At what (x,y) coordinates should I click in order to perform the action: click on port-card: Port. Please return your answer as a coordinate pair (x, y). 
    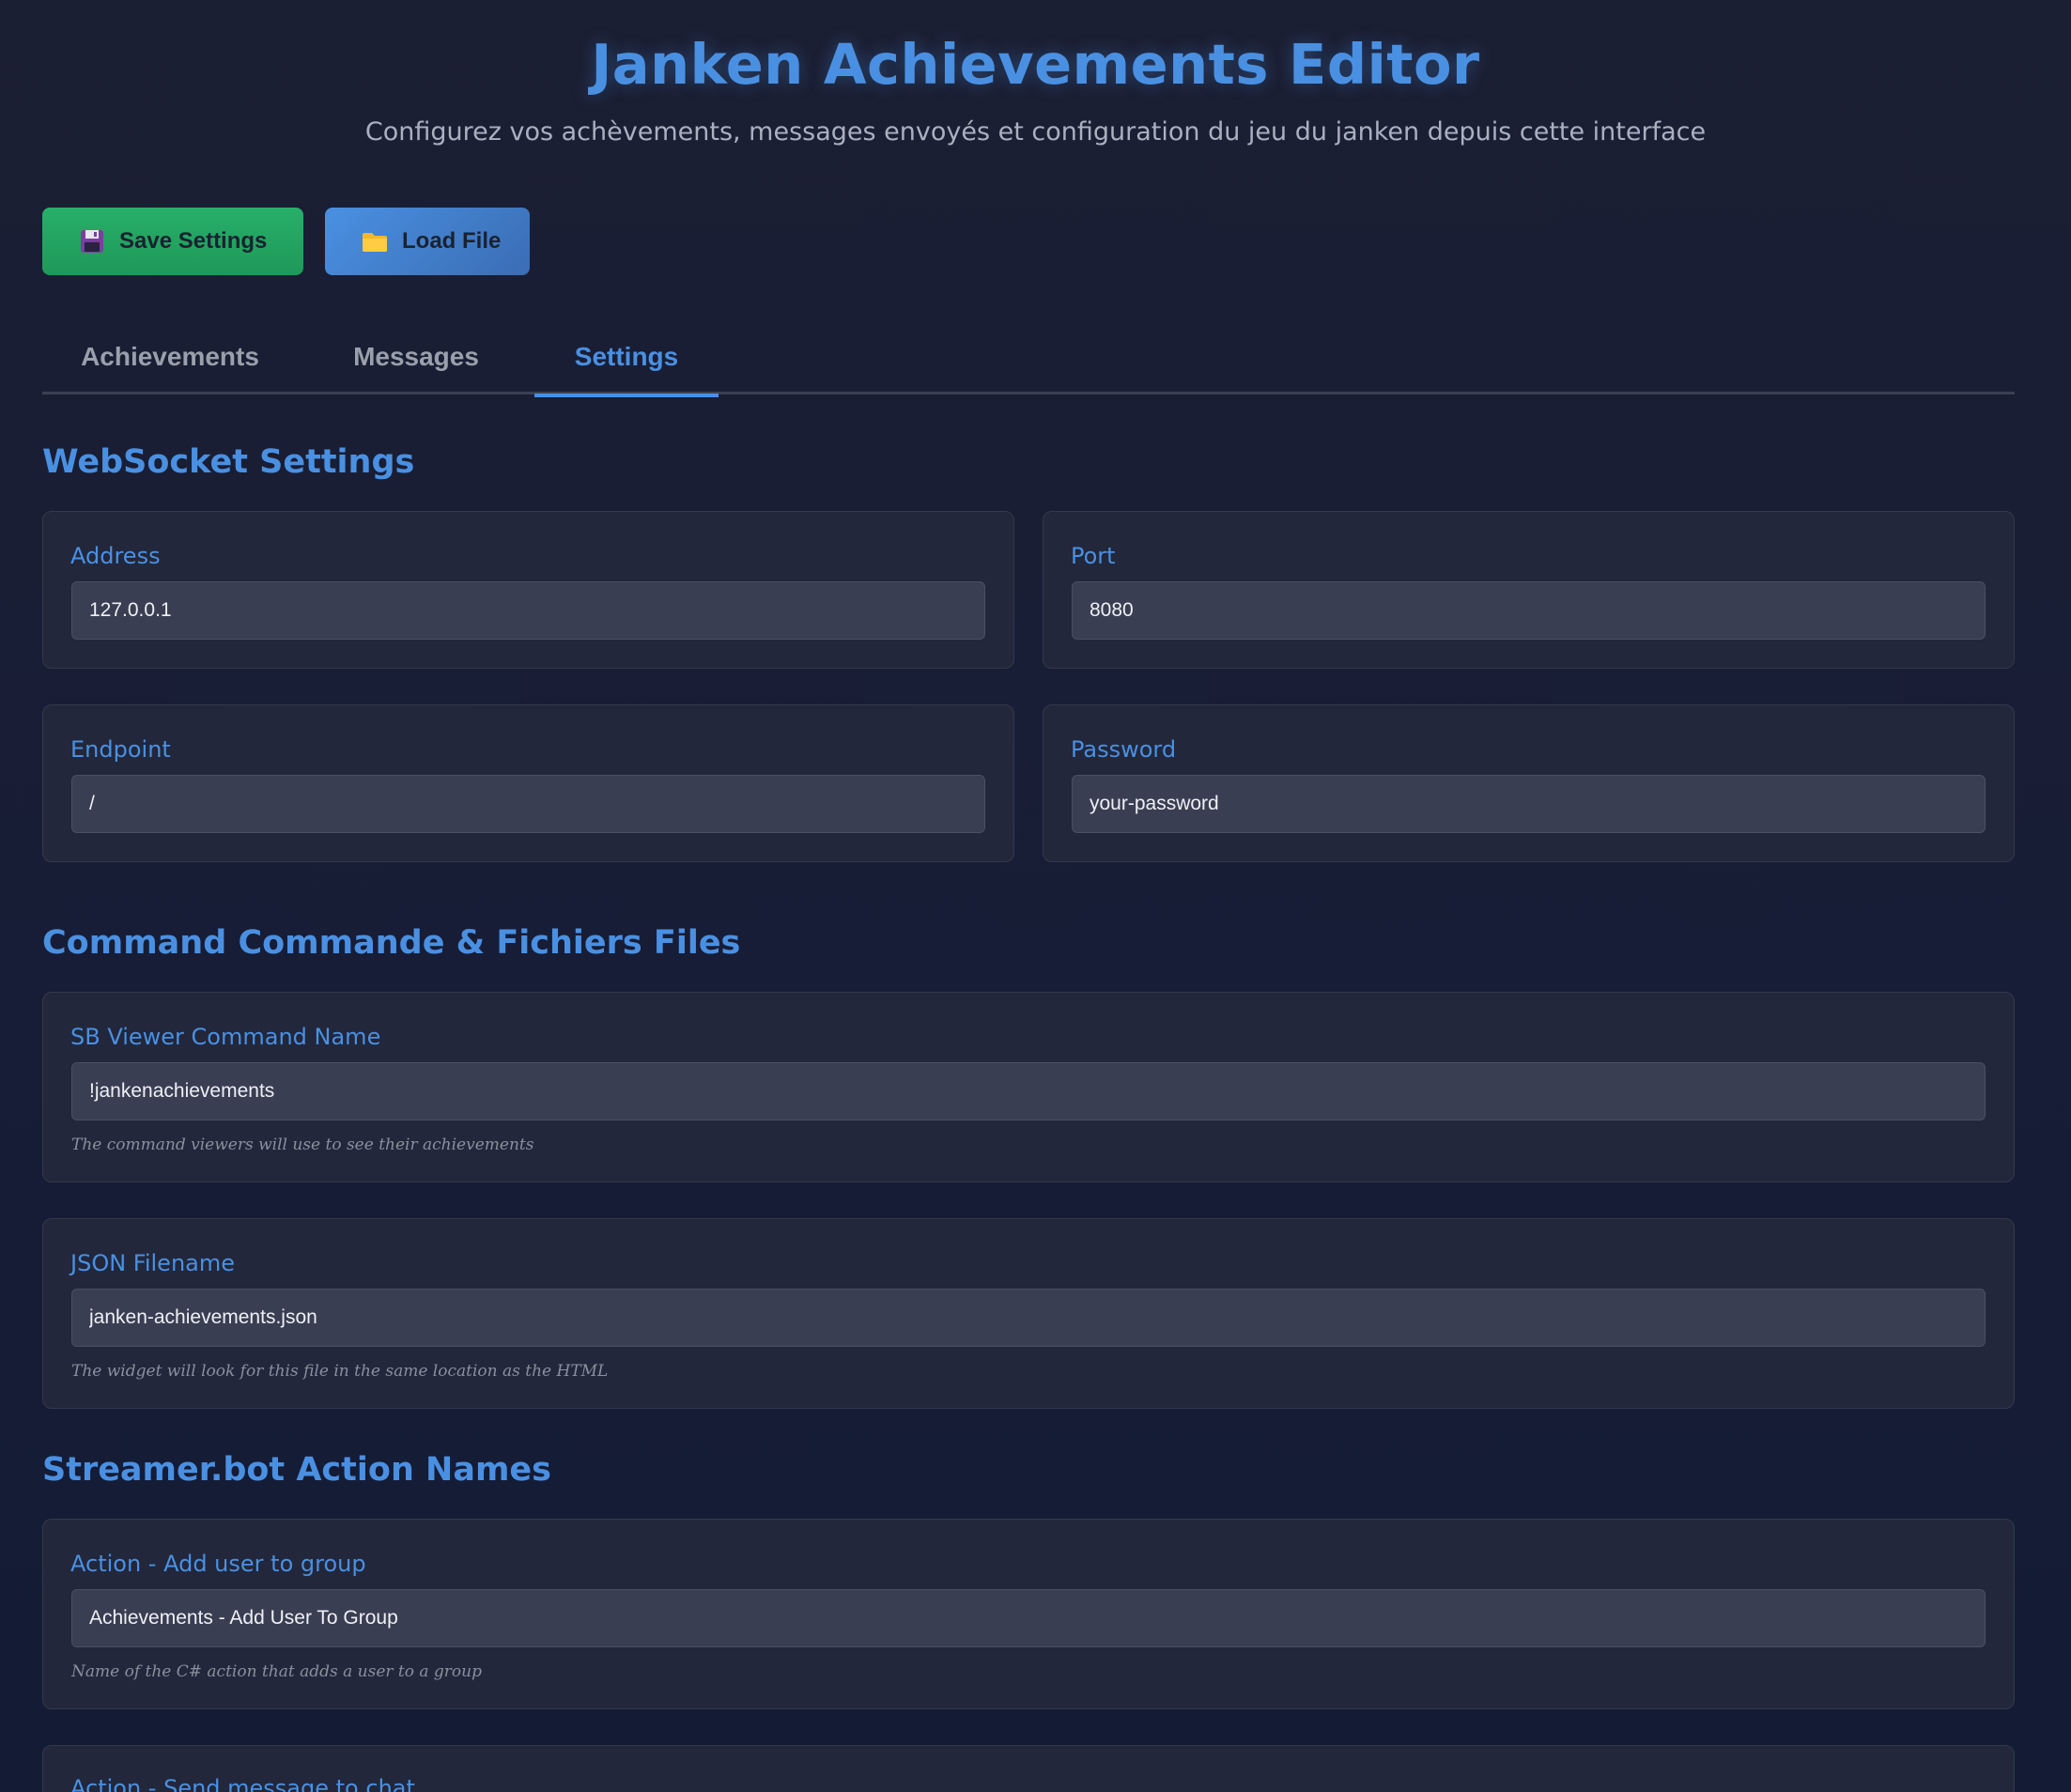
    Looking at the image, I should click on (1529, 590).